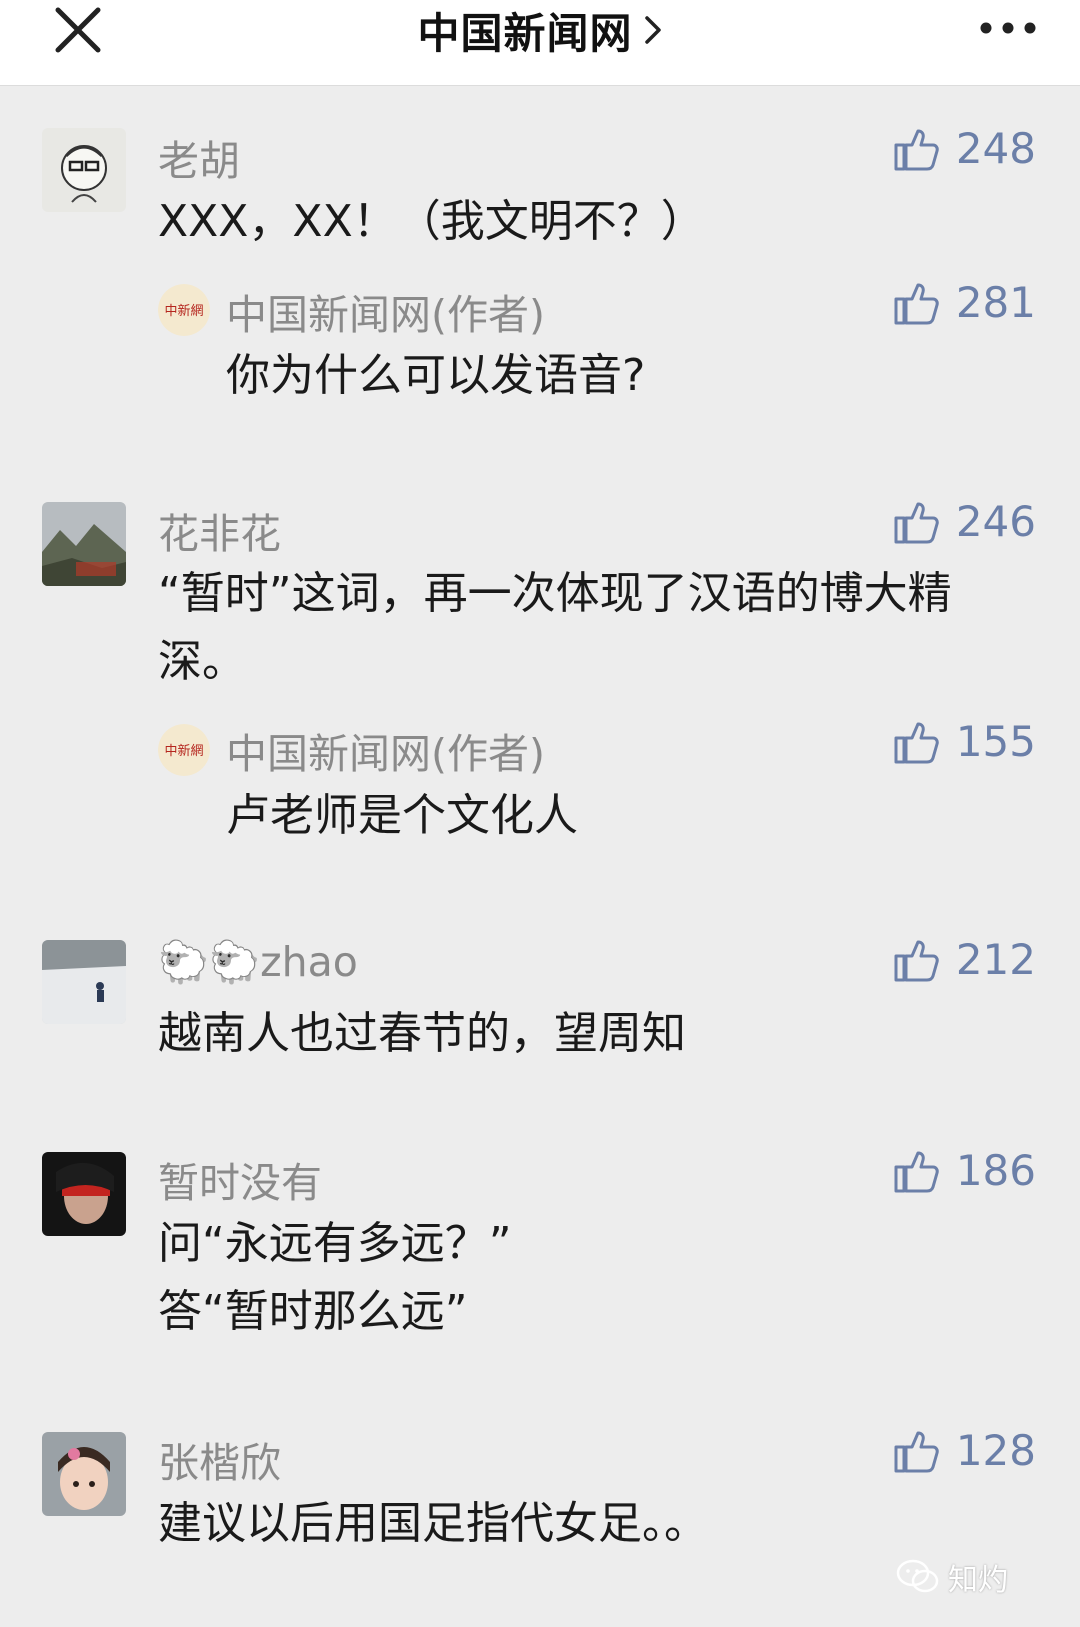  I want to click on like-count: 155, so click(995, 741).